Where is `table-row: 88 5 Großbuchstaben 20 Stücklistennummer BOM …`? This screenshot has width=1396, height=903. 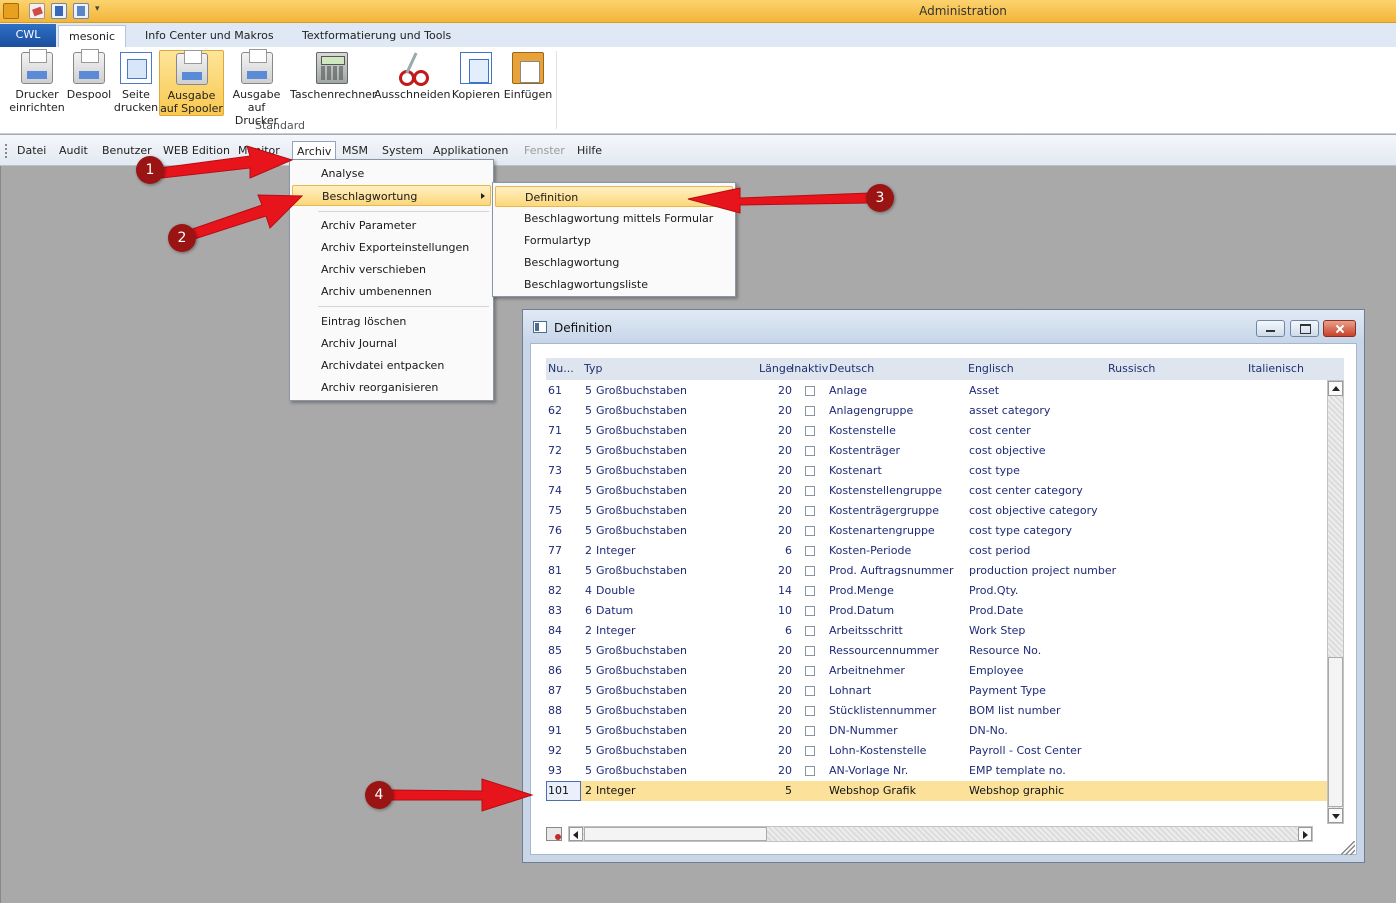 table-row: 88 5 Großbuchstaben 20 Stücklistennummer BOM … is located at coordinates (936, 711).